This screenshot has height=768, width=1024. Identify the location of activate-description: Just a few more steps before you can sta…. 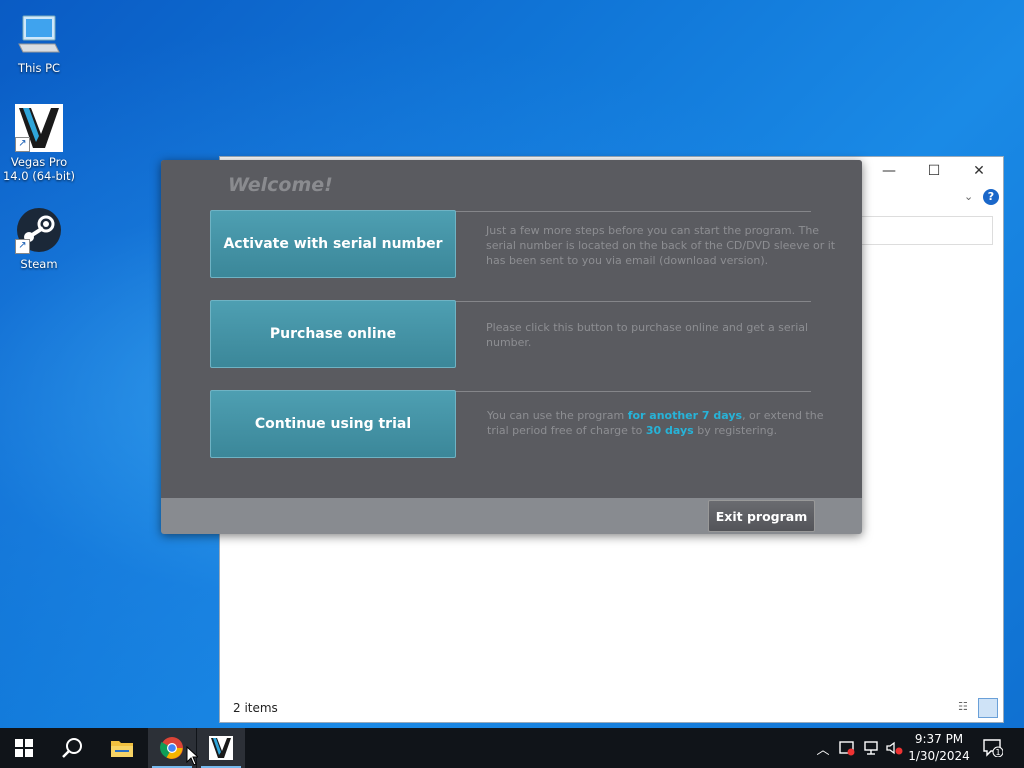
(661, 245).